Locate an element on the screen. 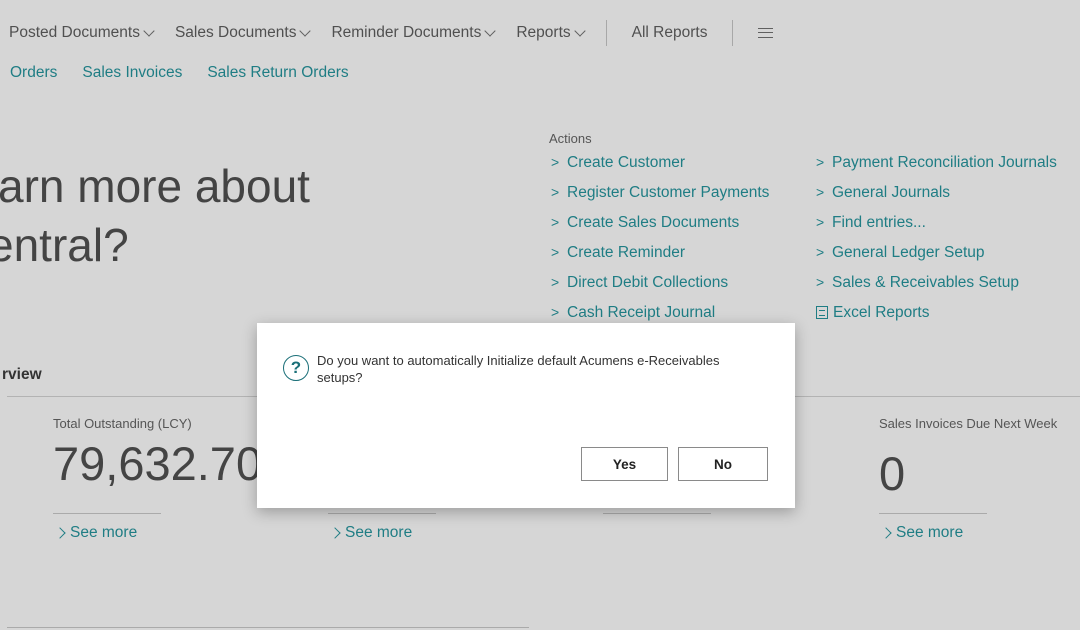 The image size is (1080, 630). action-label: Create Customer is located at coordinates (626, 162).